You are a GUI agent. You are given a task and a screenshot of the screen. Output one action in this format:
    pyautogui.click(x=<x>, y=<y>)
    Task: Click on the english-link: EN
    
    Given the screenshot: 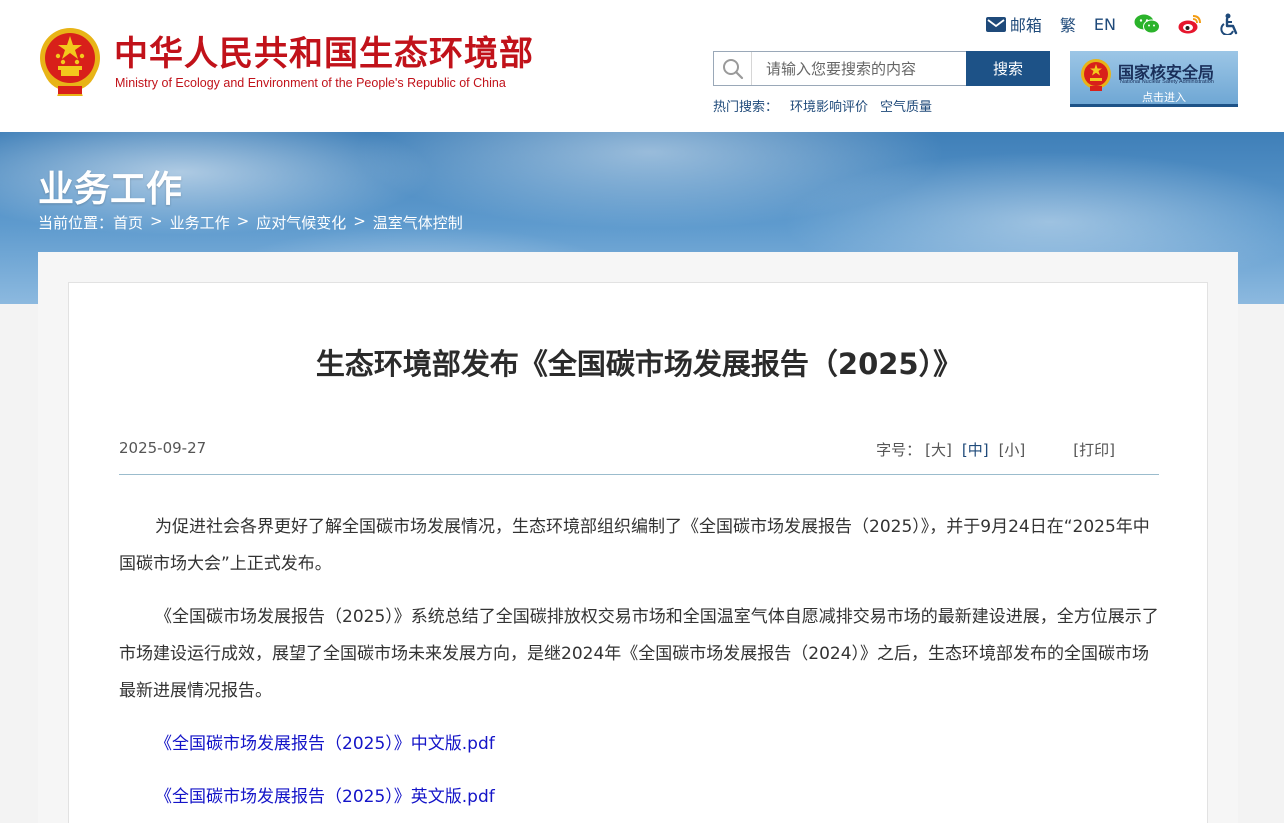 What is the action you would take?
    pyautogui.click(x=1105, y=24)
    